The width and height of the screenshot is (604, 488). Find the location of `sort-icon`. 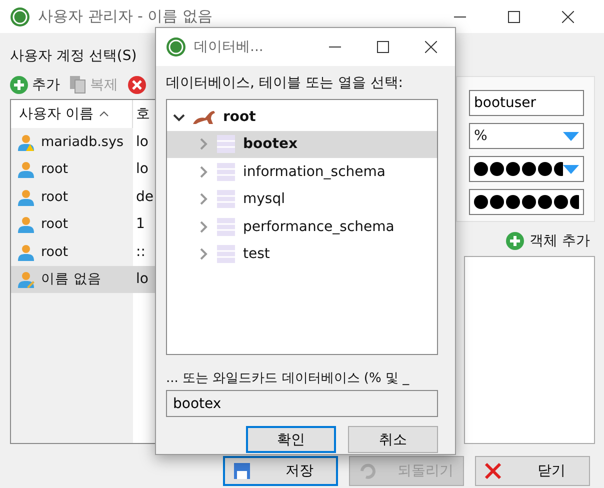

sort-icon is located at coordinates (104, 114).